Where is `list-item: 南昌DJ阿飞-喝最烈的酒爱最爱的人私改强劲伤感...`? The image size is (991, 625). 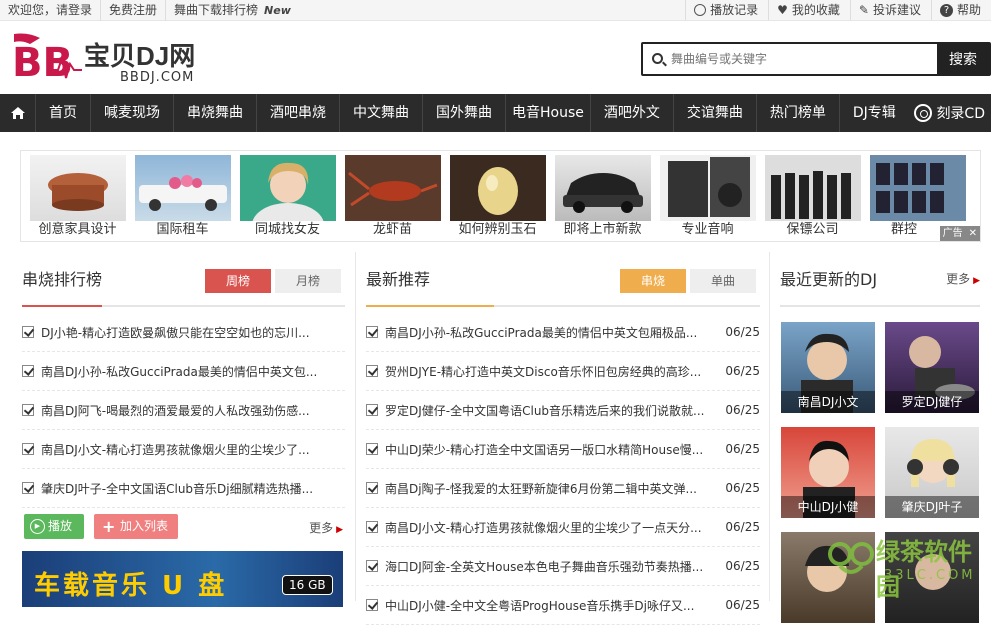
list-item: 南昌DJ阿飞-喝最烈的酒爱最爱的人私改强劲伤感... is located at coordinates (183, 410).